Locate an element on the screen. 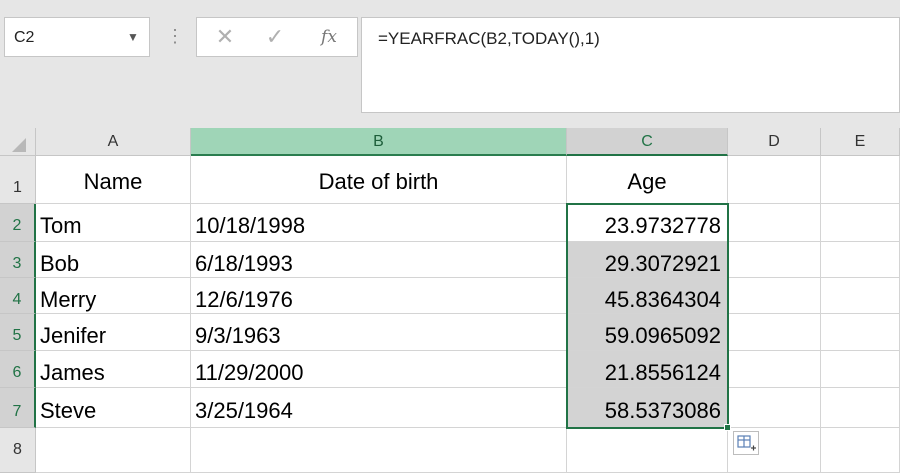 Image resolution: width=900 pixels, height=473 pixels. cell-b7: 3/25/1964 is located at coordinates (379, 408).